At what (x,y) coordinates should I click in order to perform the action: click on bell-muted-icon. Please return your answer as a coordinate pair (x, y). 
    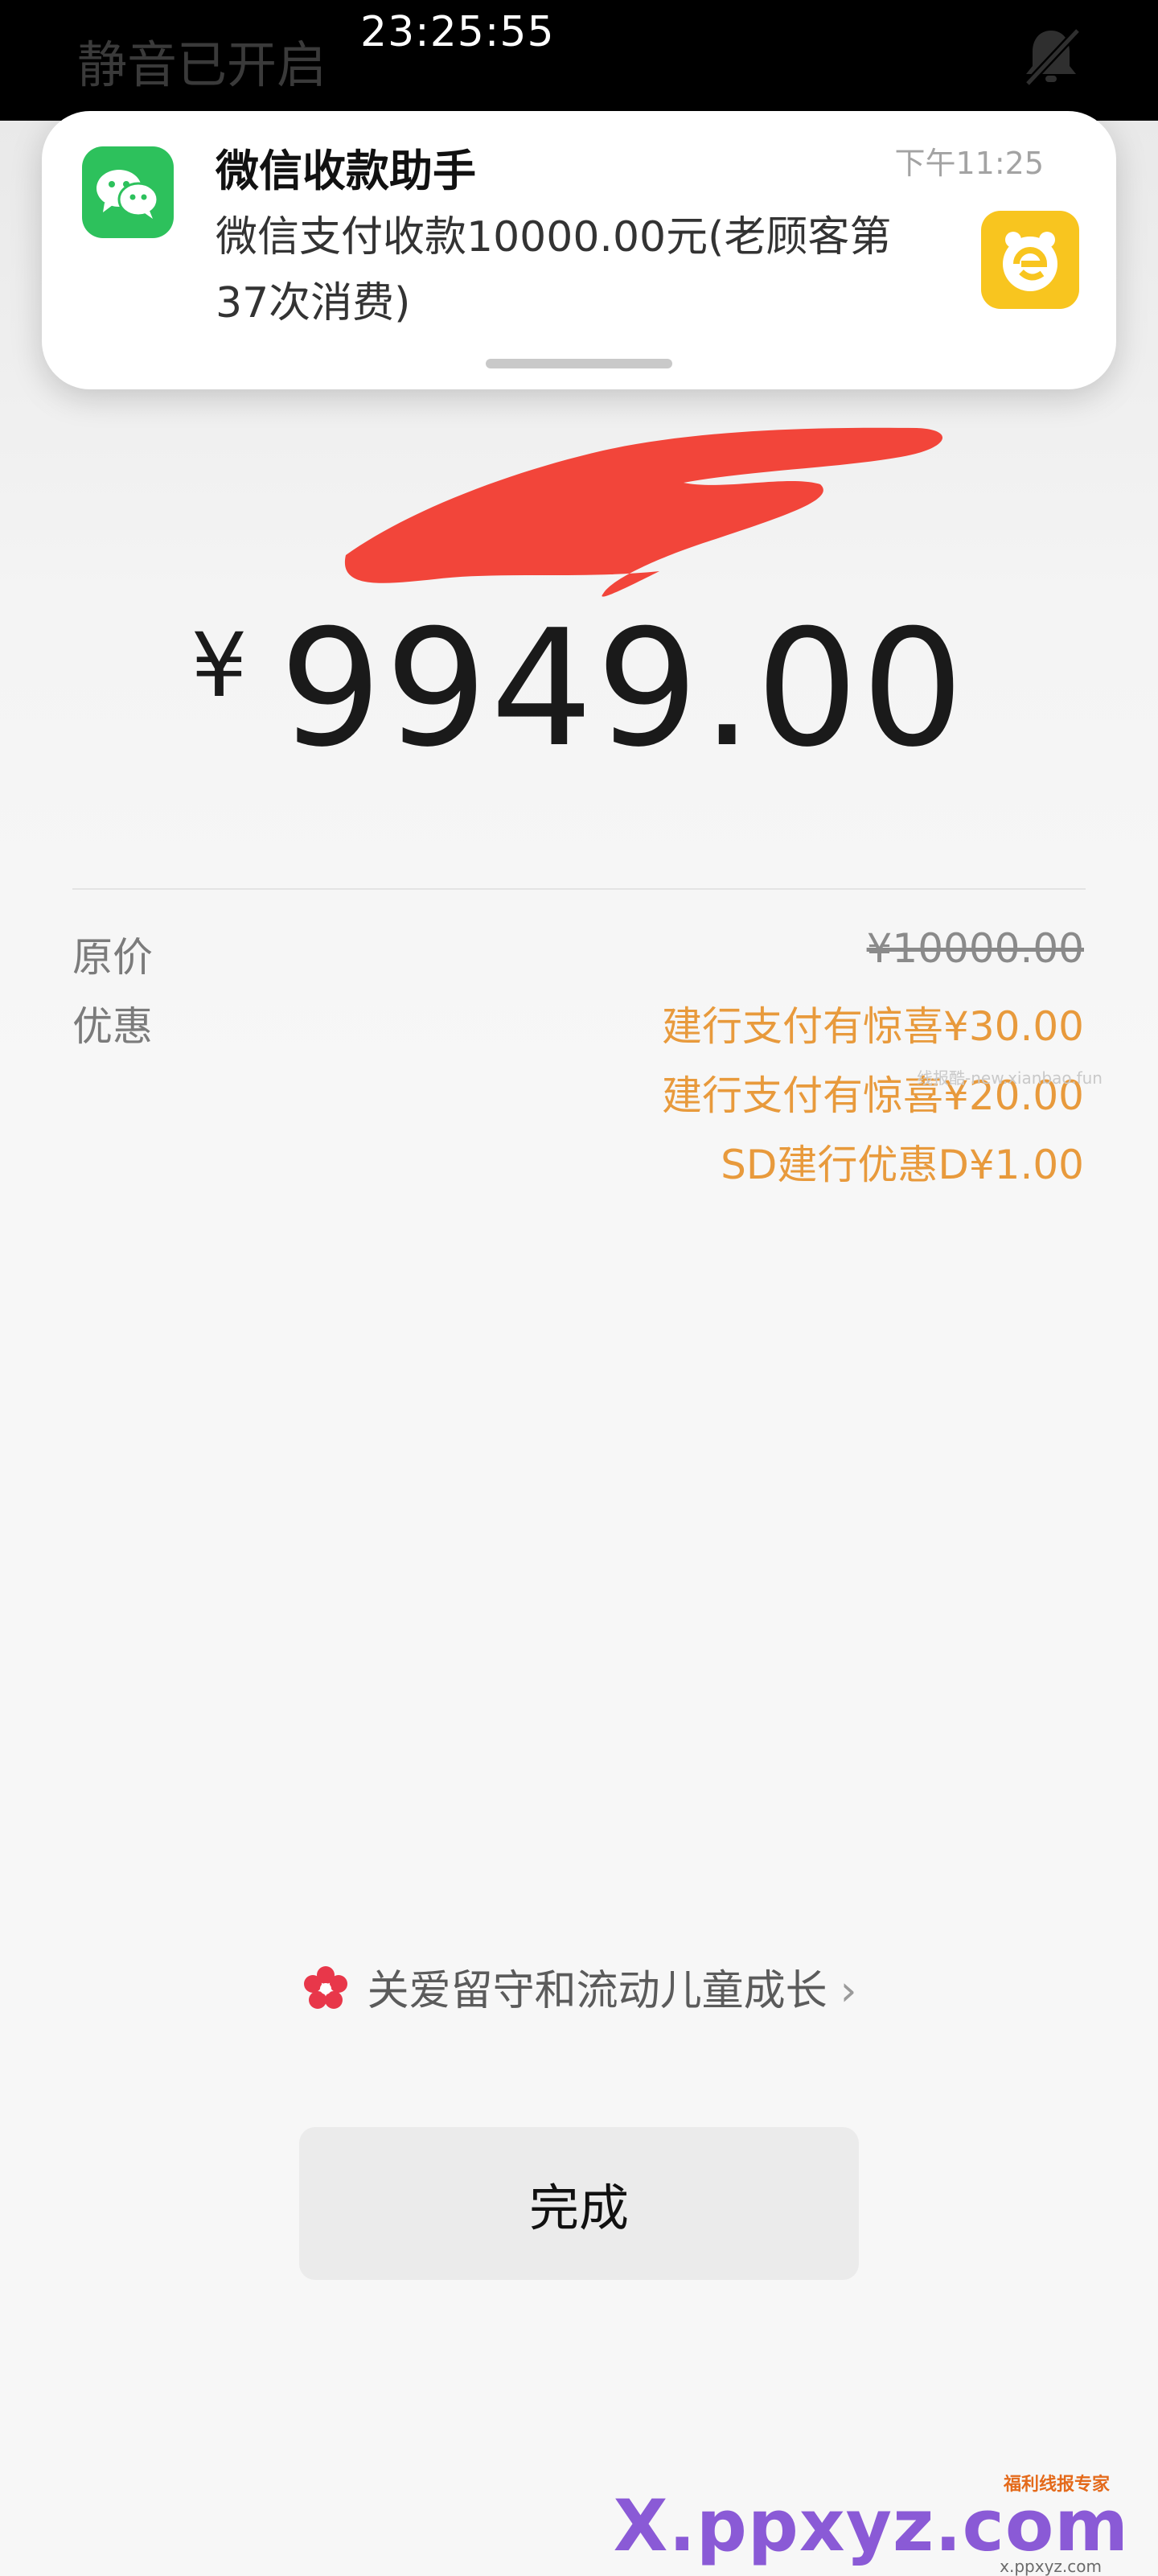
    Looking at the image, I should click on (1053, 57).